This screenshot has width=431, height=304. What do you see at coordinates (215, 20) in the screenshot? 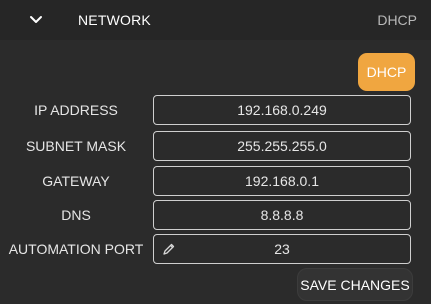
I see `network-section-header: NETWORK DHCP` at bounding box center [215, 20].